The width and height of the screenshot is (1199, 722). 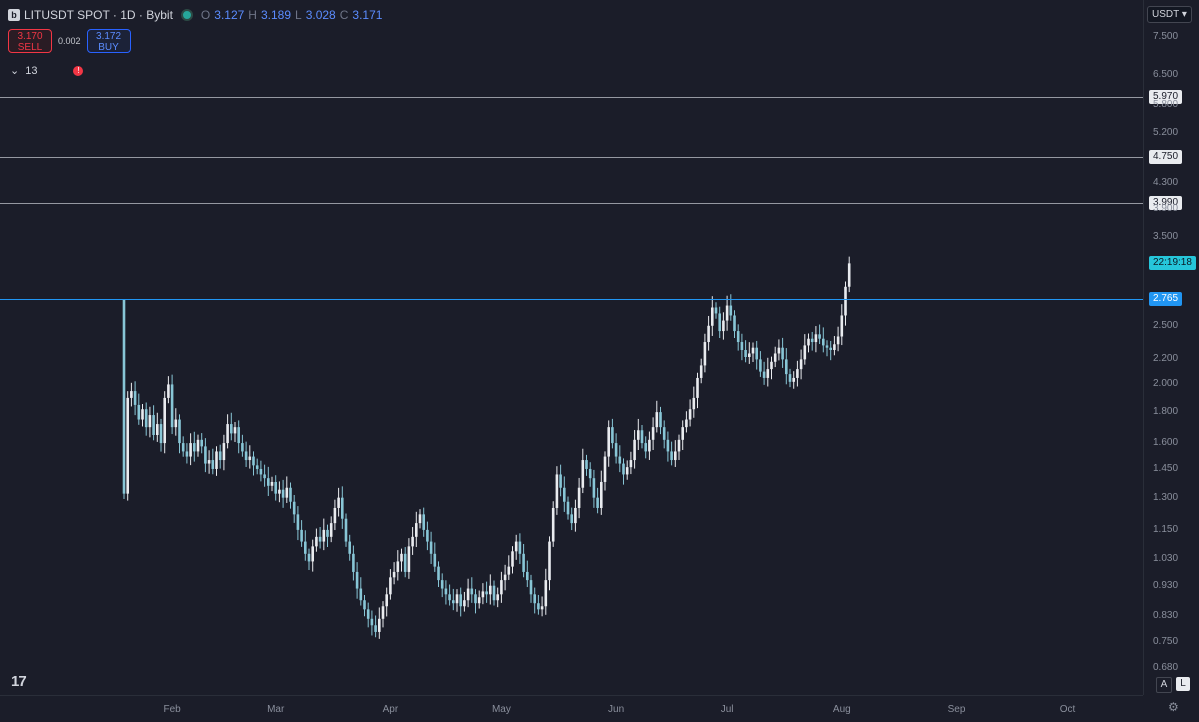 I want to click on chevron-down-icon: ⌄, so click(x=15, y=71).